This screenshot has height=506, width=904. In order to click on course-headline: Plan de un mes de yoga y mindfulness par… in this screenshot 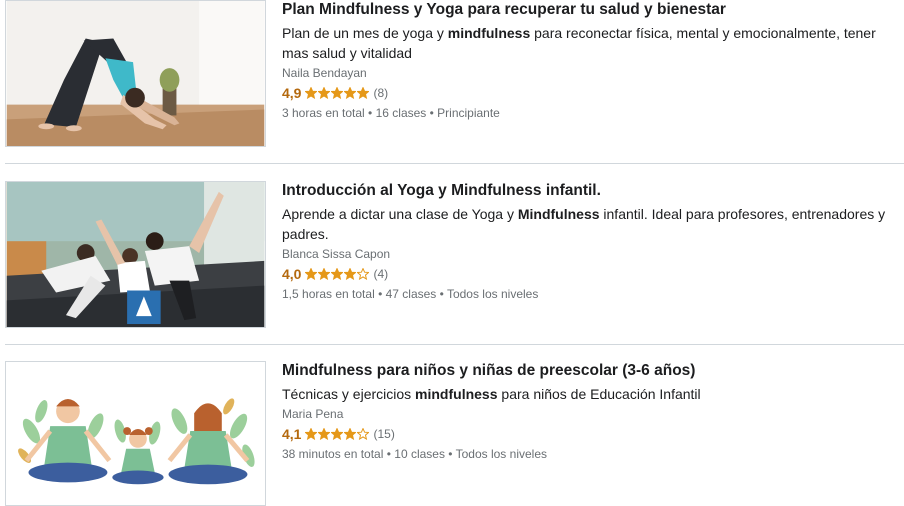, I will do `click(579, 43)`.